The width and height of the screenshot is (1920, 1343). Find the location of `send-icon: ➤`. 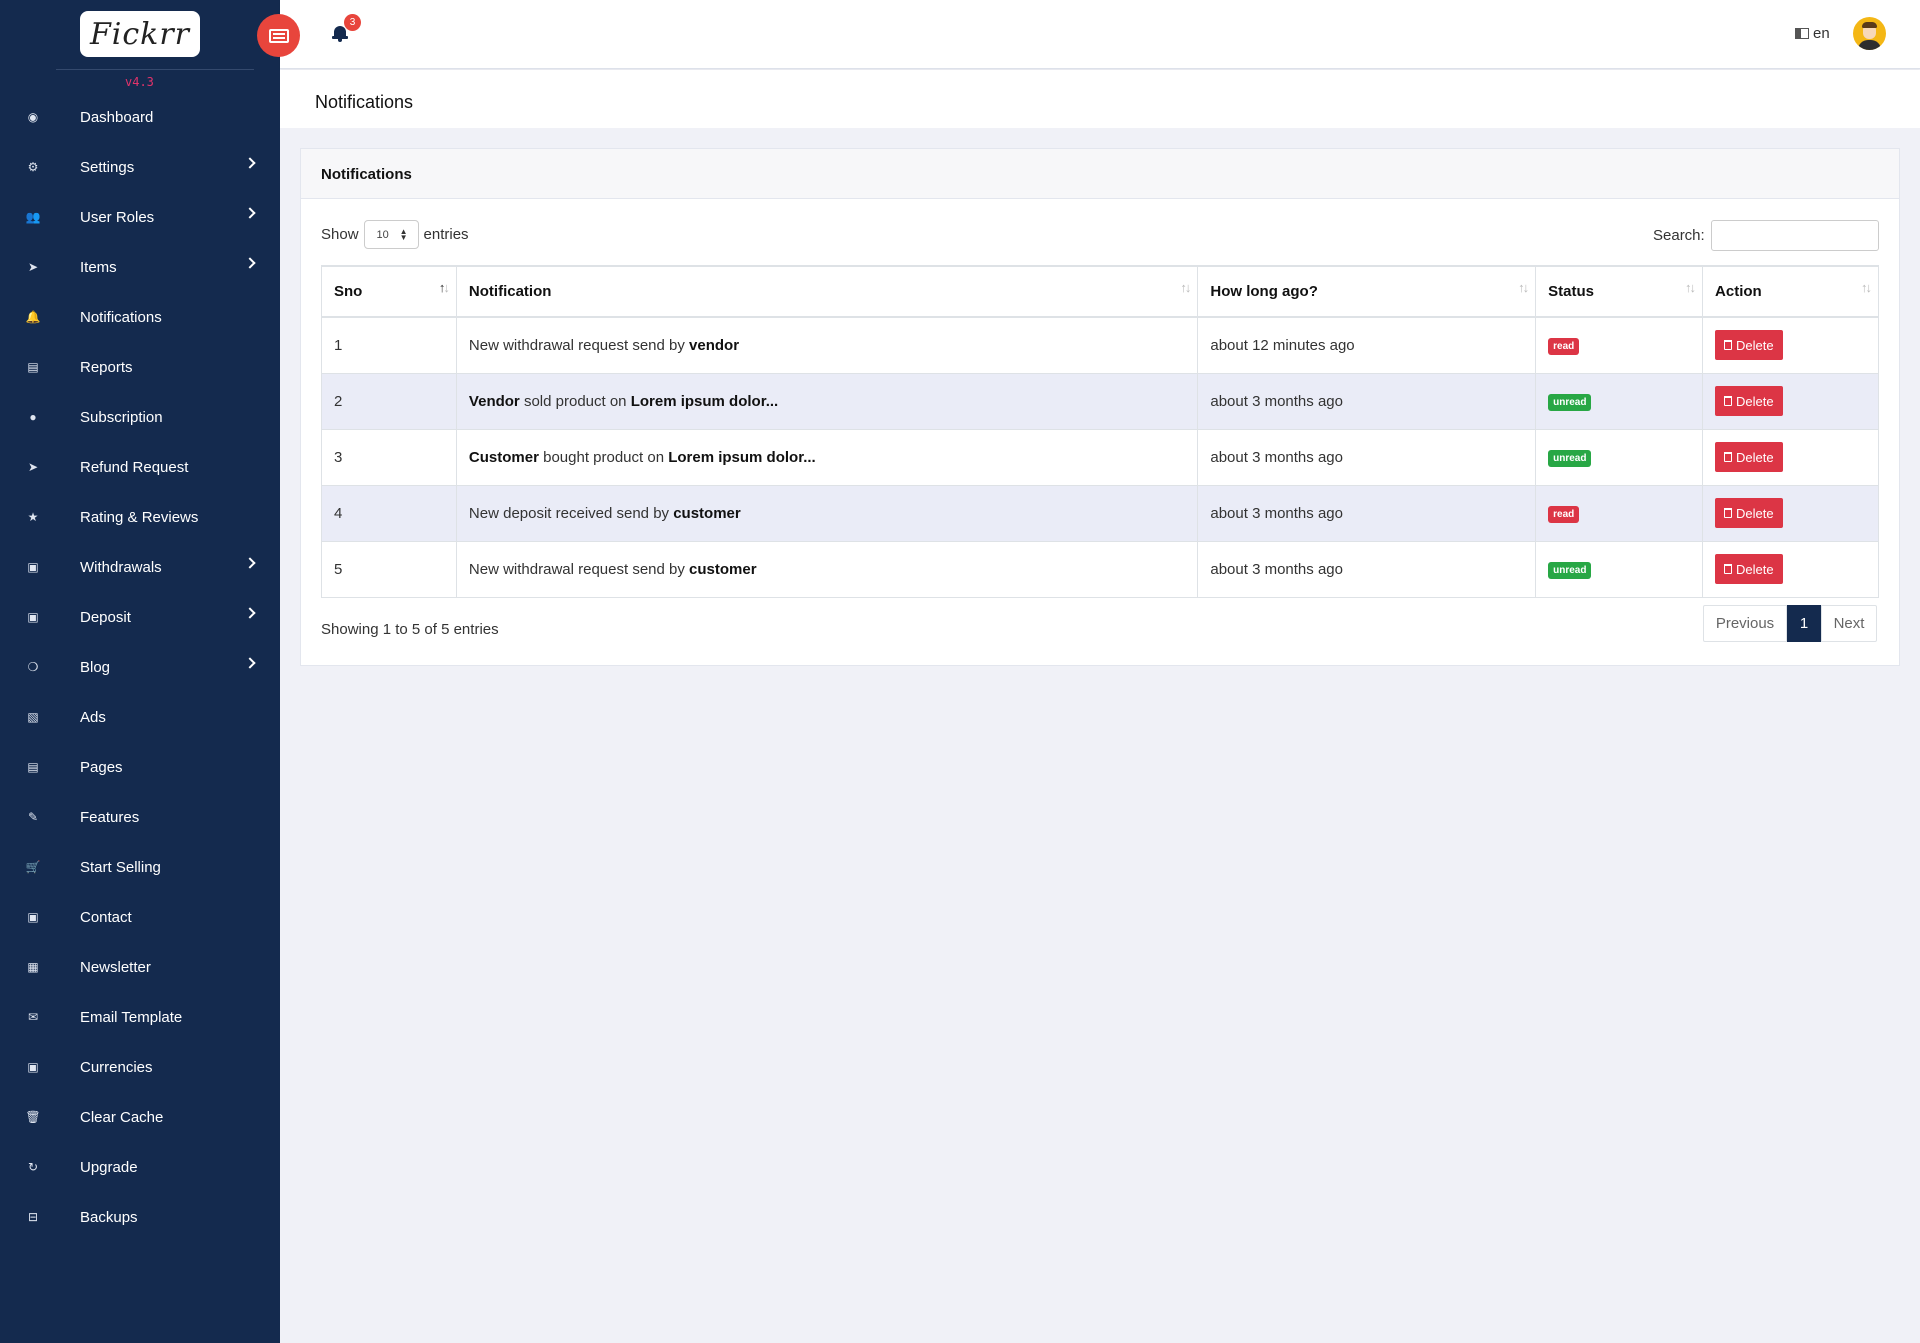

send-icon: ➤ is located at coordinates (33, 467).